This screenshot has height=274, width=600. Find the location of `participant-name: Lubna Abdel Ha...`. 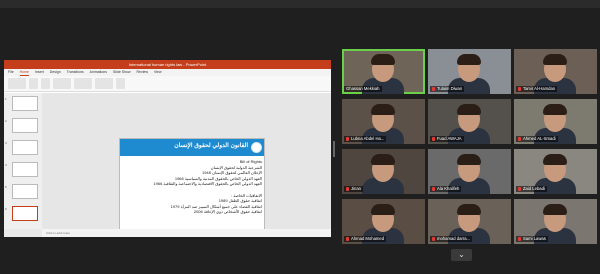

participant-name: Lubna Abdel Ha... is located at coordinates (365, 139).